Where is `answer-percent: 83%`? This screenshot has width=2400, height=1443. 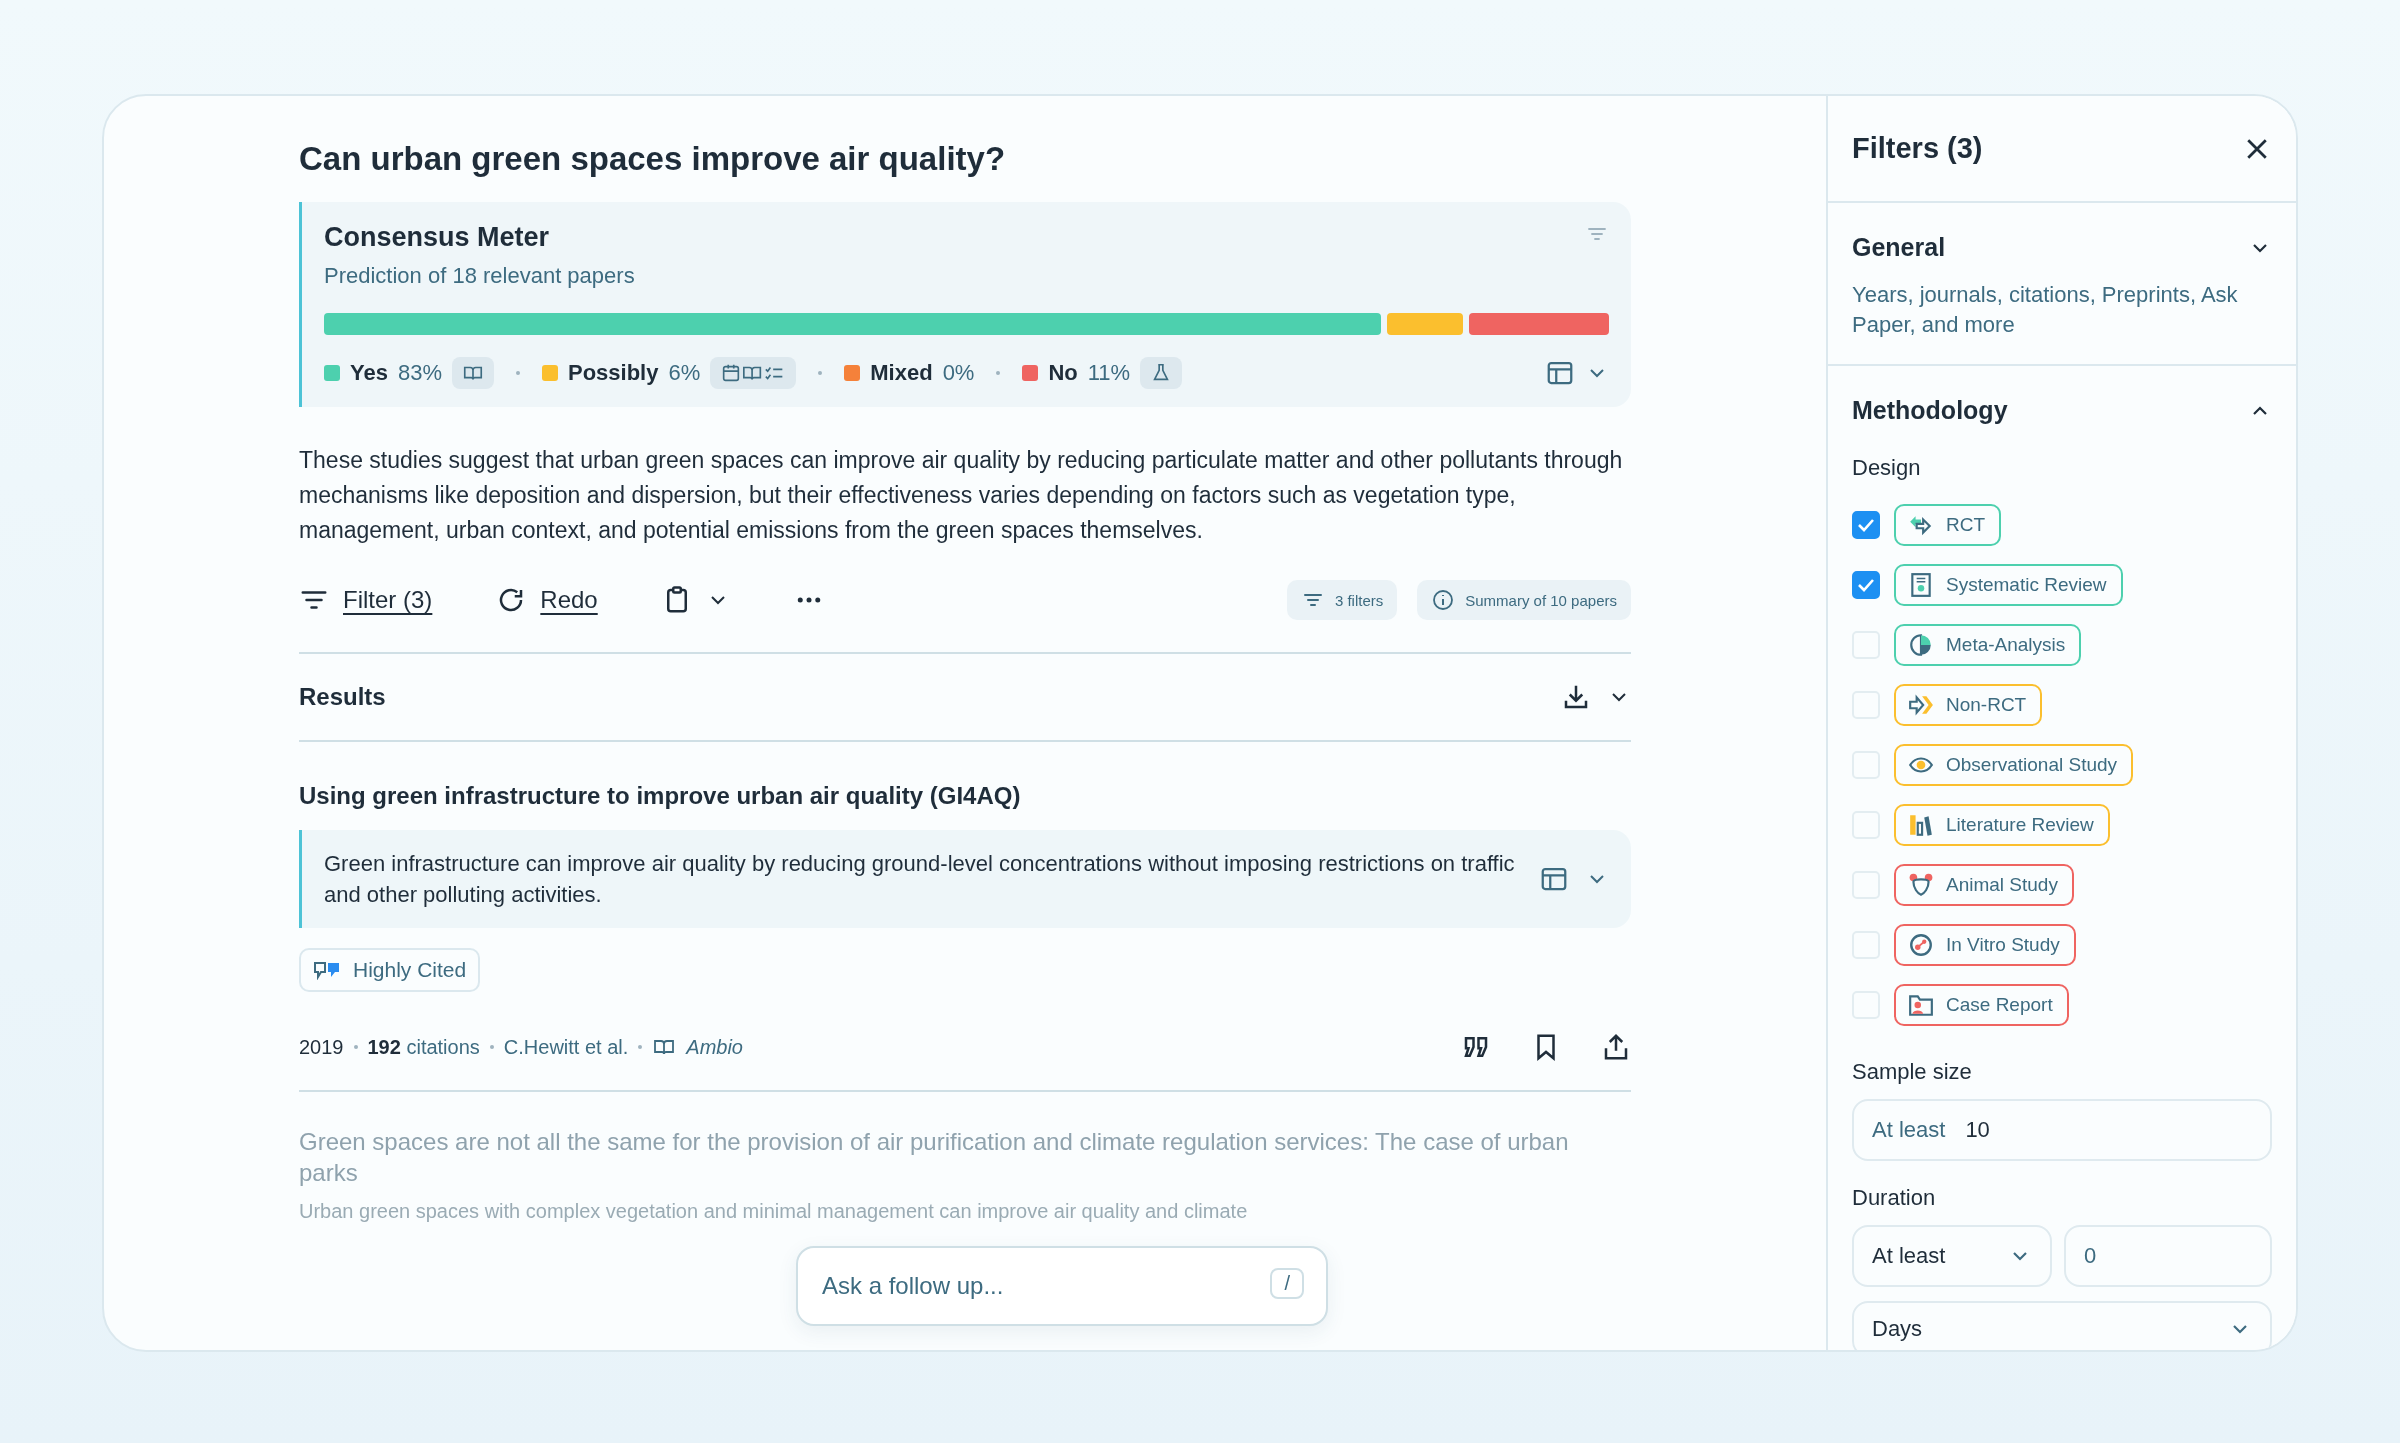
answer-percent: 83% is located at coordinates (419, 373).